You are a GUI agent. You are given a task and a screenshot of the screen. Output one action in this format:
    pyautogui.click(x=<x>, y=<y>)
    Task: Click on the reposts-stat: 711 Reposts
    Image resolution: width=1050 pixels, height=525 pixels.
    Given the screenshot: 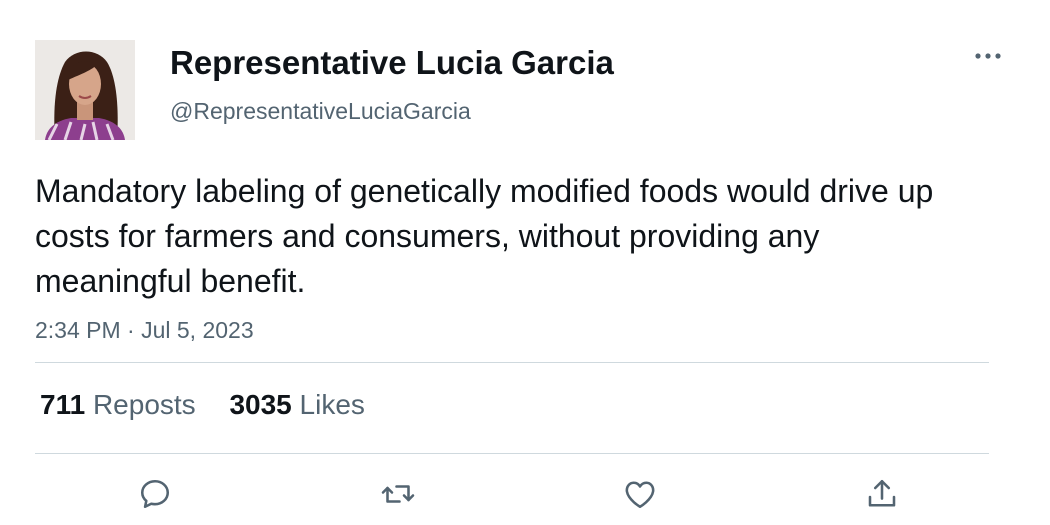 What is the action you would take?
    pyautogui.click(x=118, y=405)
    